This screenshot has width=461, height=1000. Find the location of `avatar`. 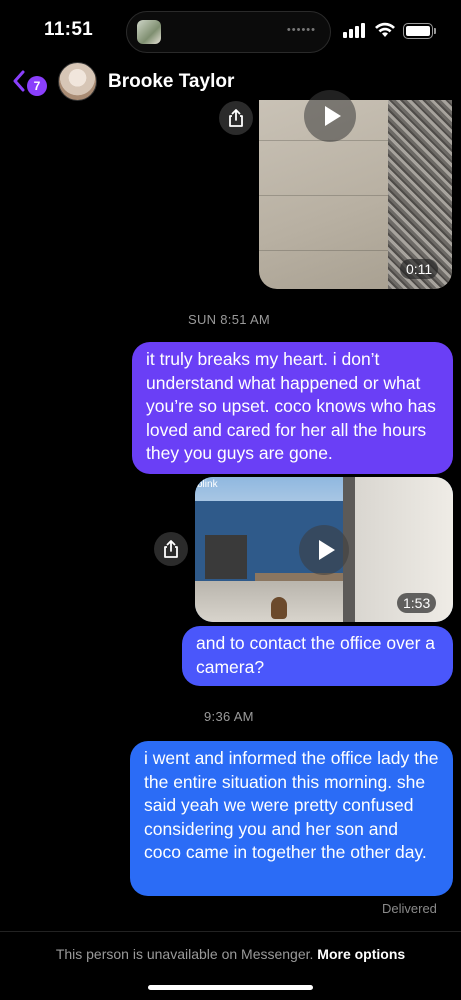

avatar is located at coordinates (77, 81).